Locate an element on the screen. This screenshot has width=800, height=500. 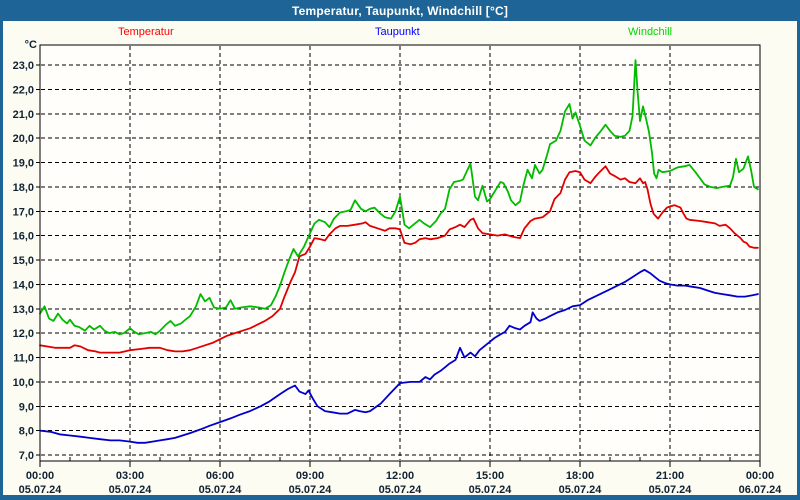
svg-text: 12,0 is located at coordinates (23, 334).